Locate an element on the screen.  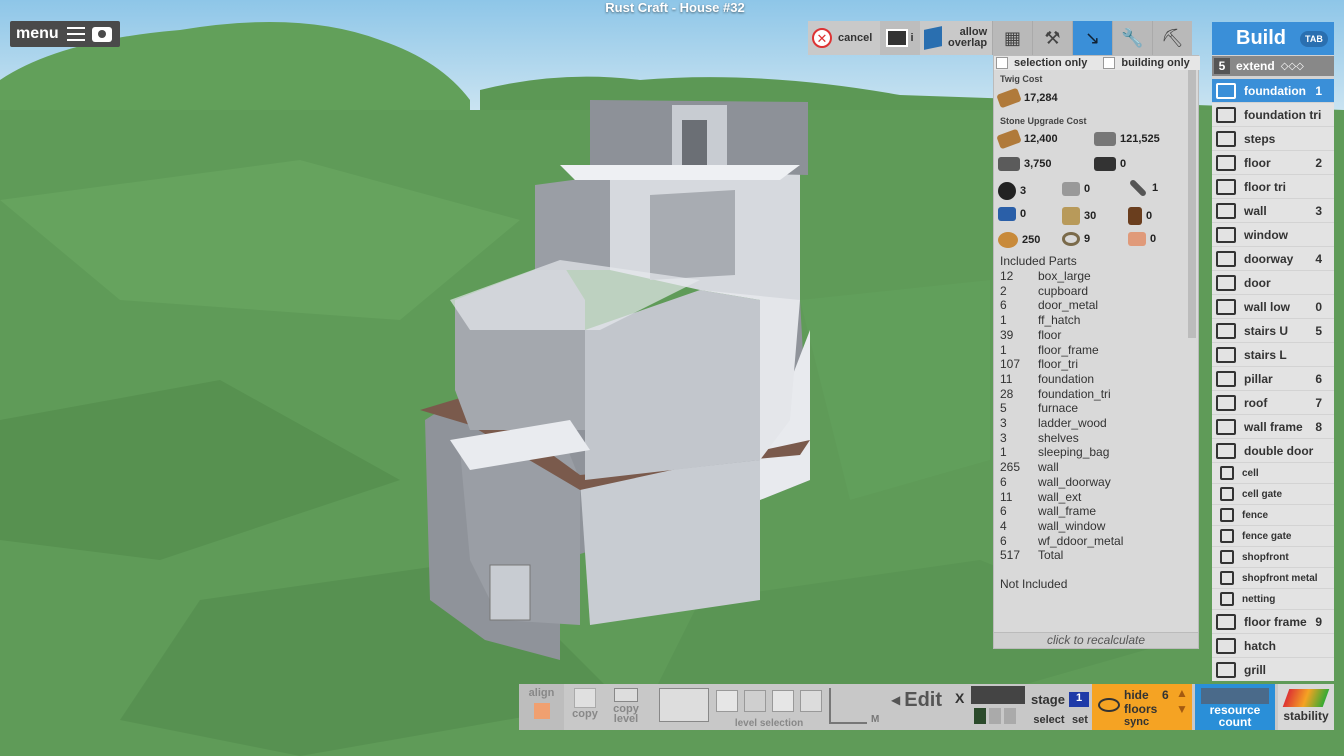
build-item-label: roof is located at coordinates (1256, 402).